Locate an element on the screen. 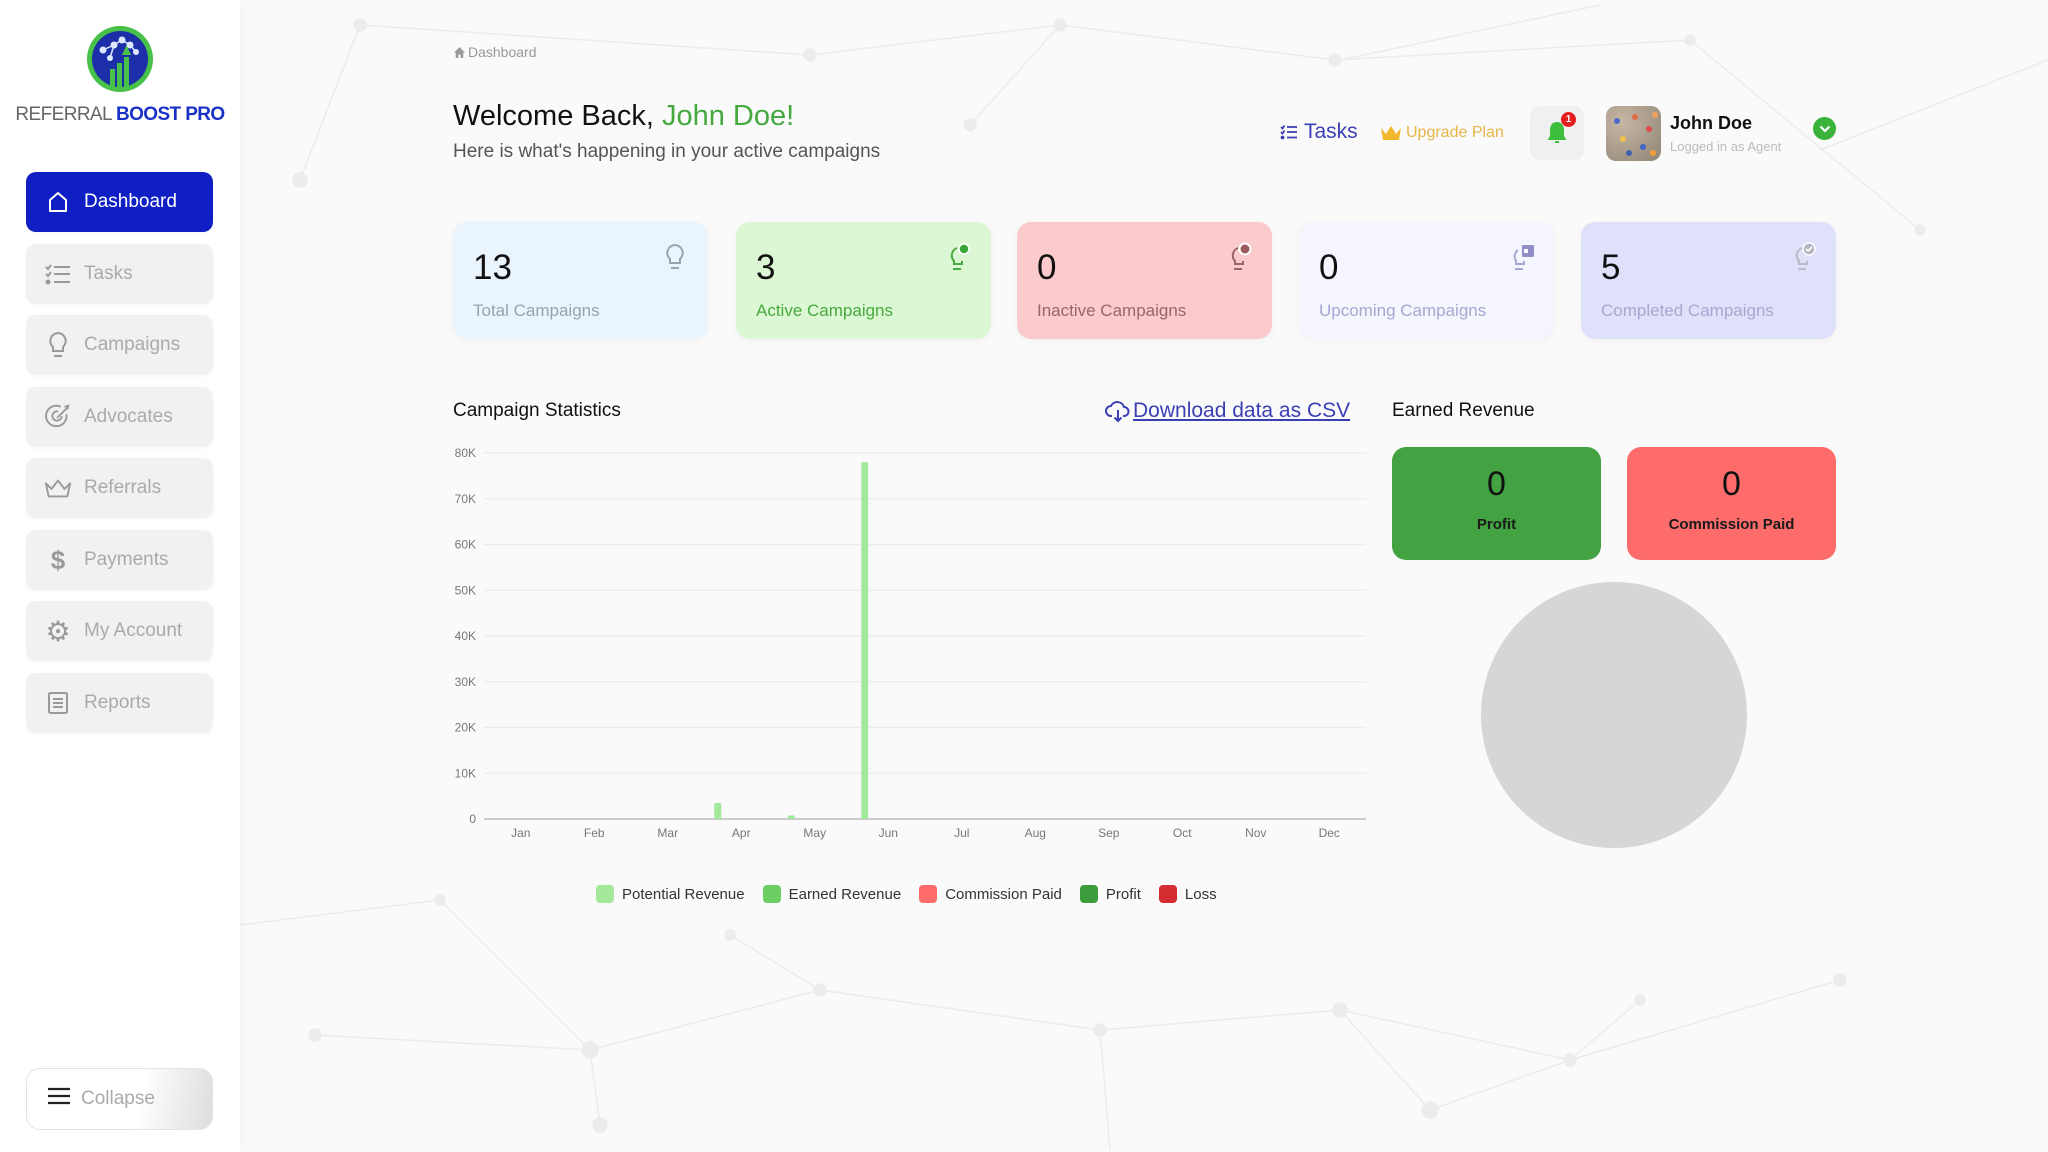  bar-potential-revenue-apr is located at coordinates (718, 810).